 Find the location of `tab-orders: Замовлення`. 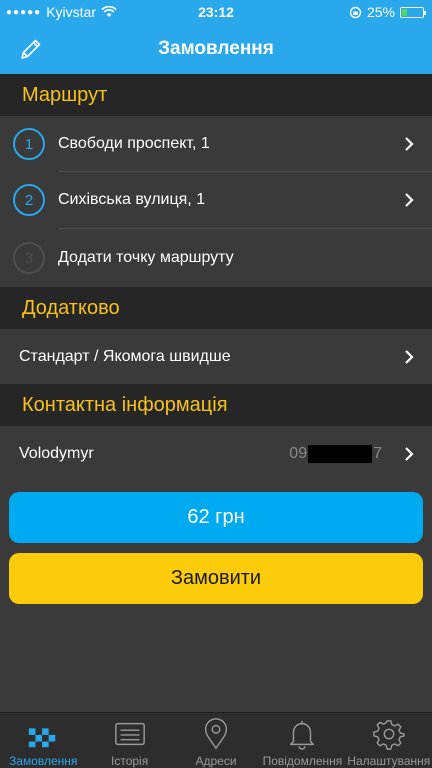

tab-orders: Замовлення is located at coordinates (43, 740).